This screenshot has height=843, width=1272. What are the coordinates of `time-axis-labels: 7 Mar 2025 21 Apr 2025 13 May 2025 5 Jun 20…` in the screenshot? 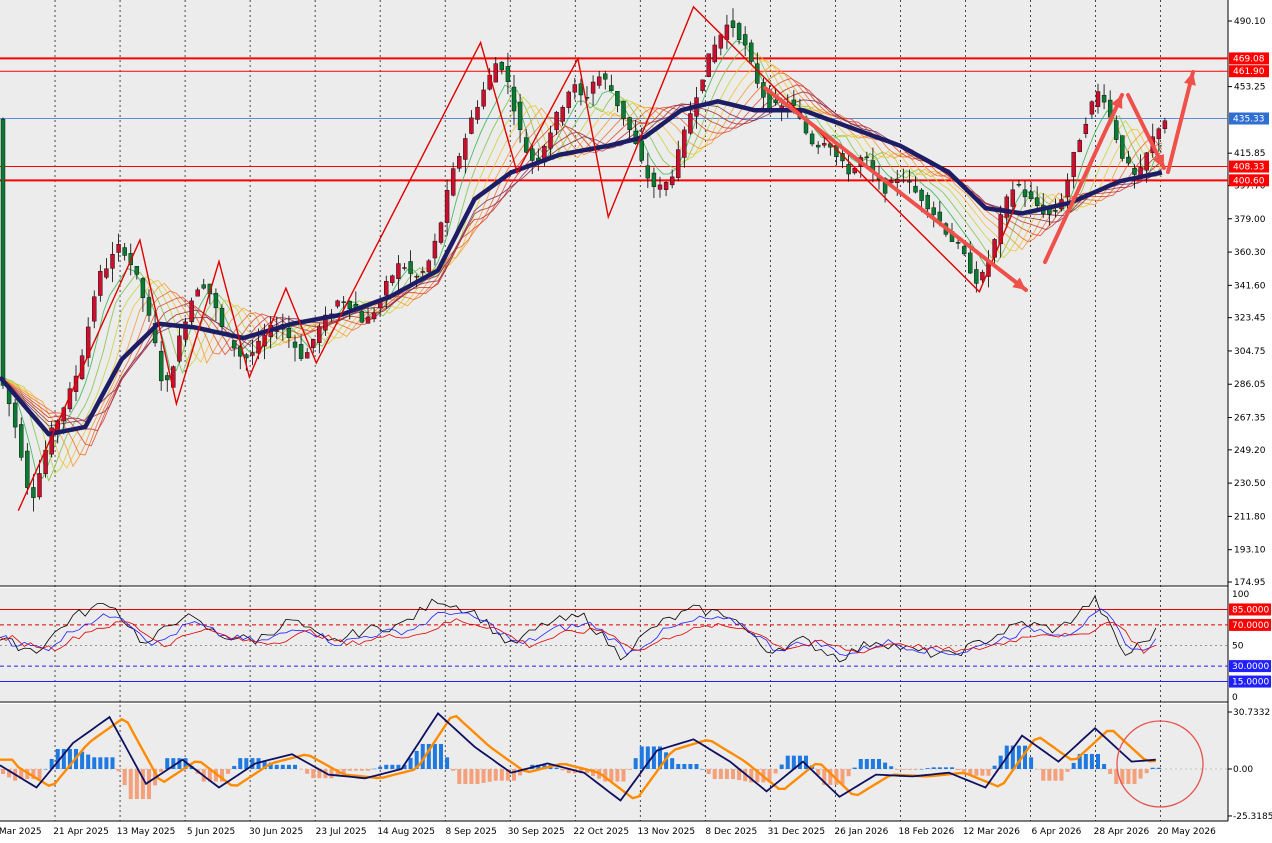 It's located at (608, 832).